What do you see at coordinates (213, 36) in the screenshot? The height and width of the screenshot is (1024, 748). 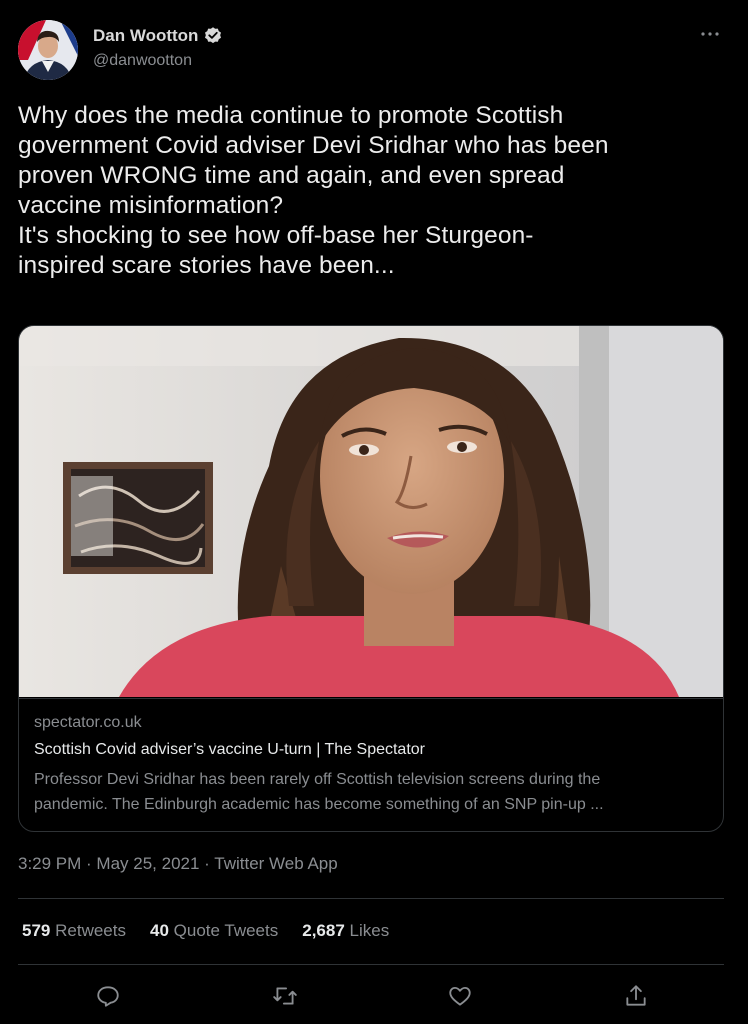 I see `verified-badge-icon` at bounding box center [213, 36].